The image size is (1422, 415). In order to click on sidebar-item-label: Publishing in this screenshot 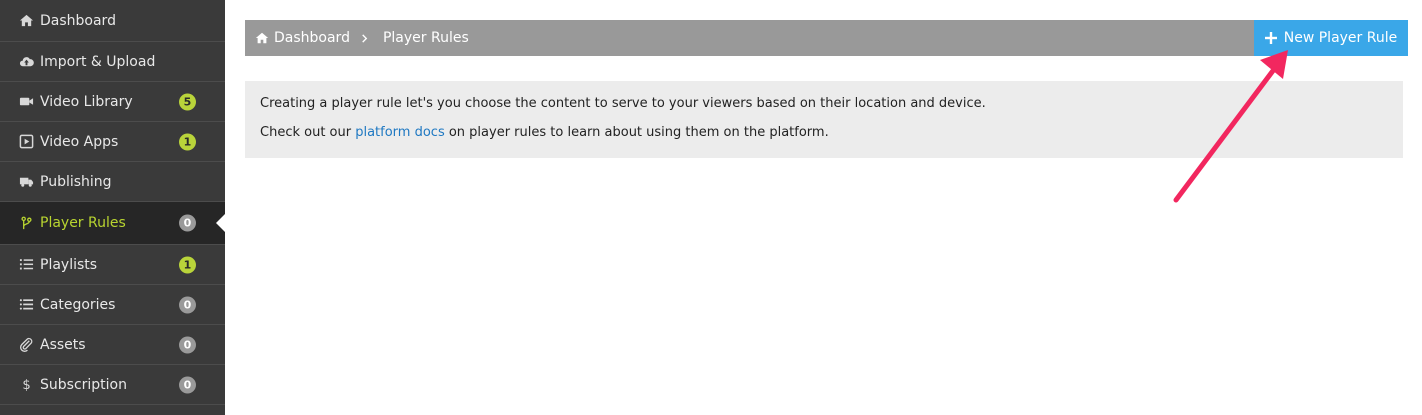, I will do `click(76, 181)`.